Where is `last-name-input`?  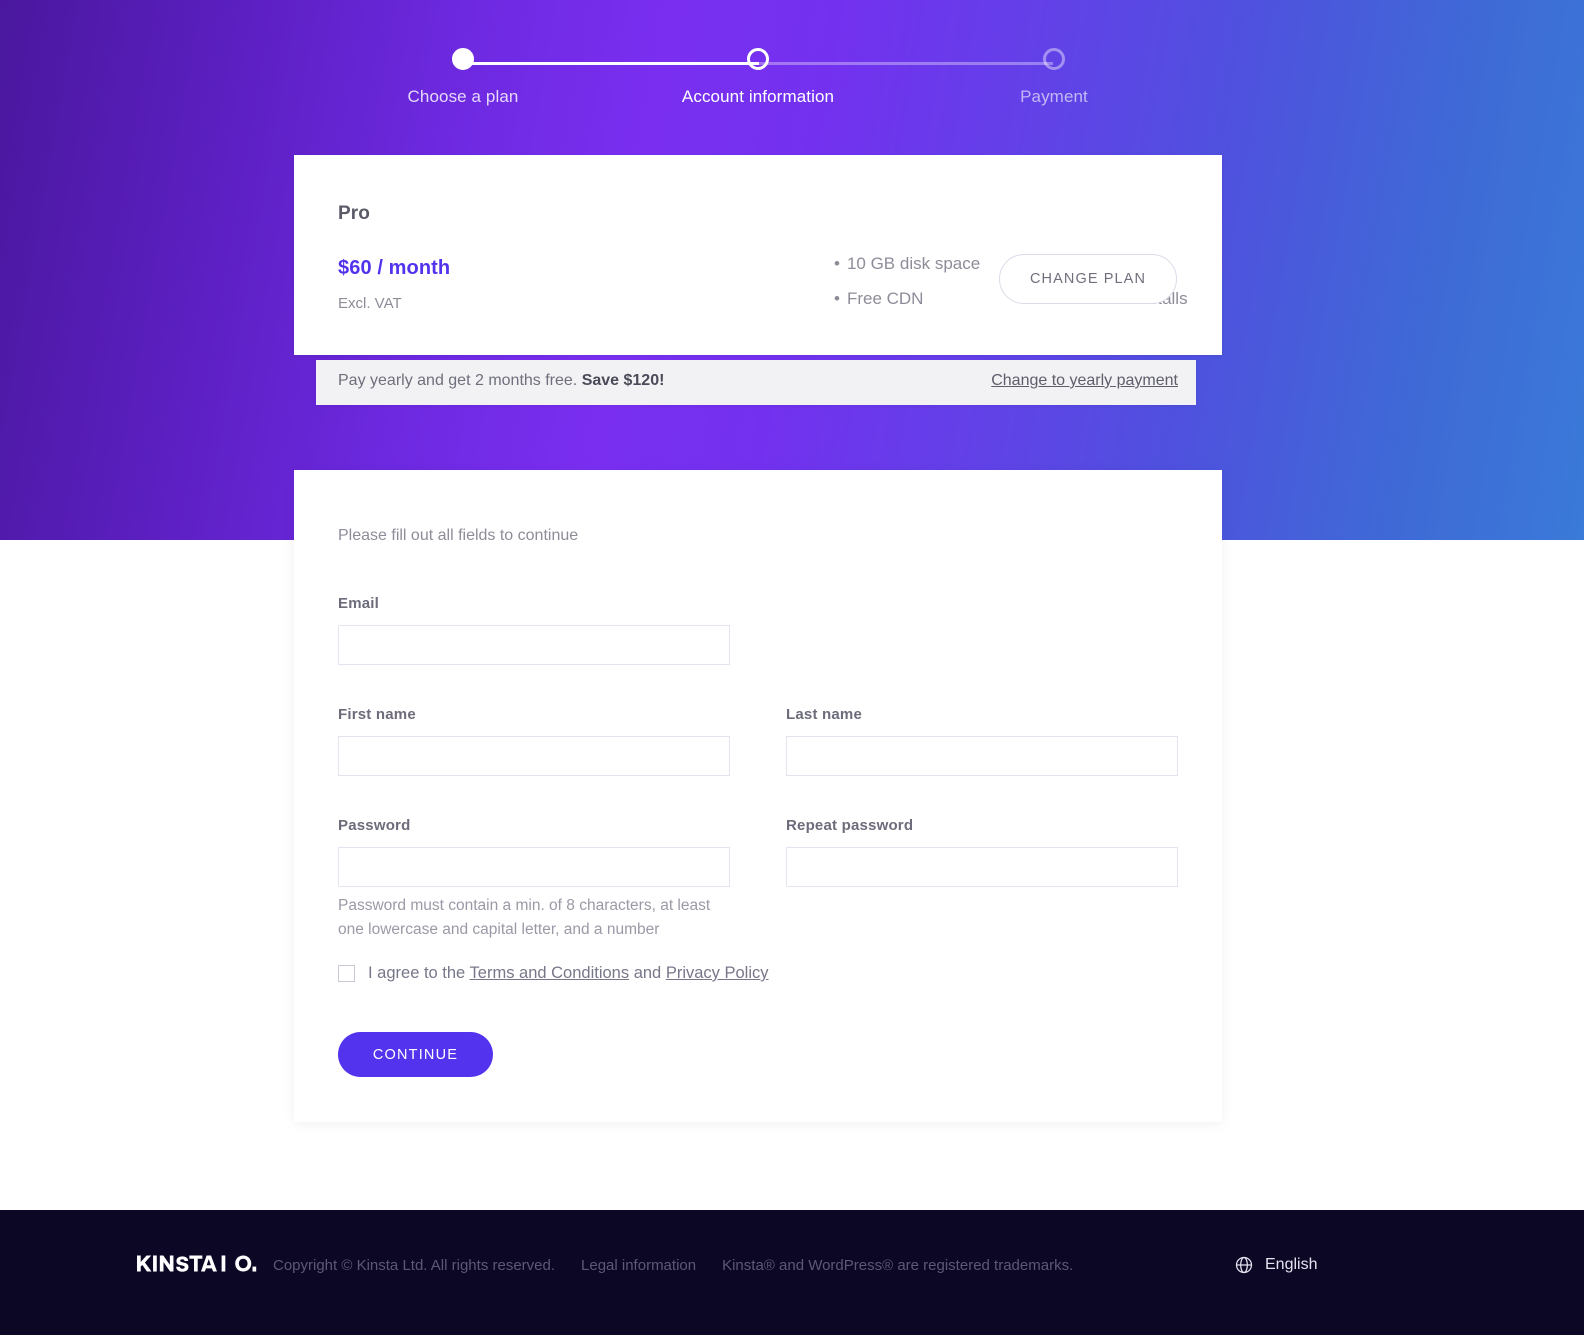
last-name-input is located at coordinates (982, 756).